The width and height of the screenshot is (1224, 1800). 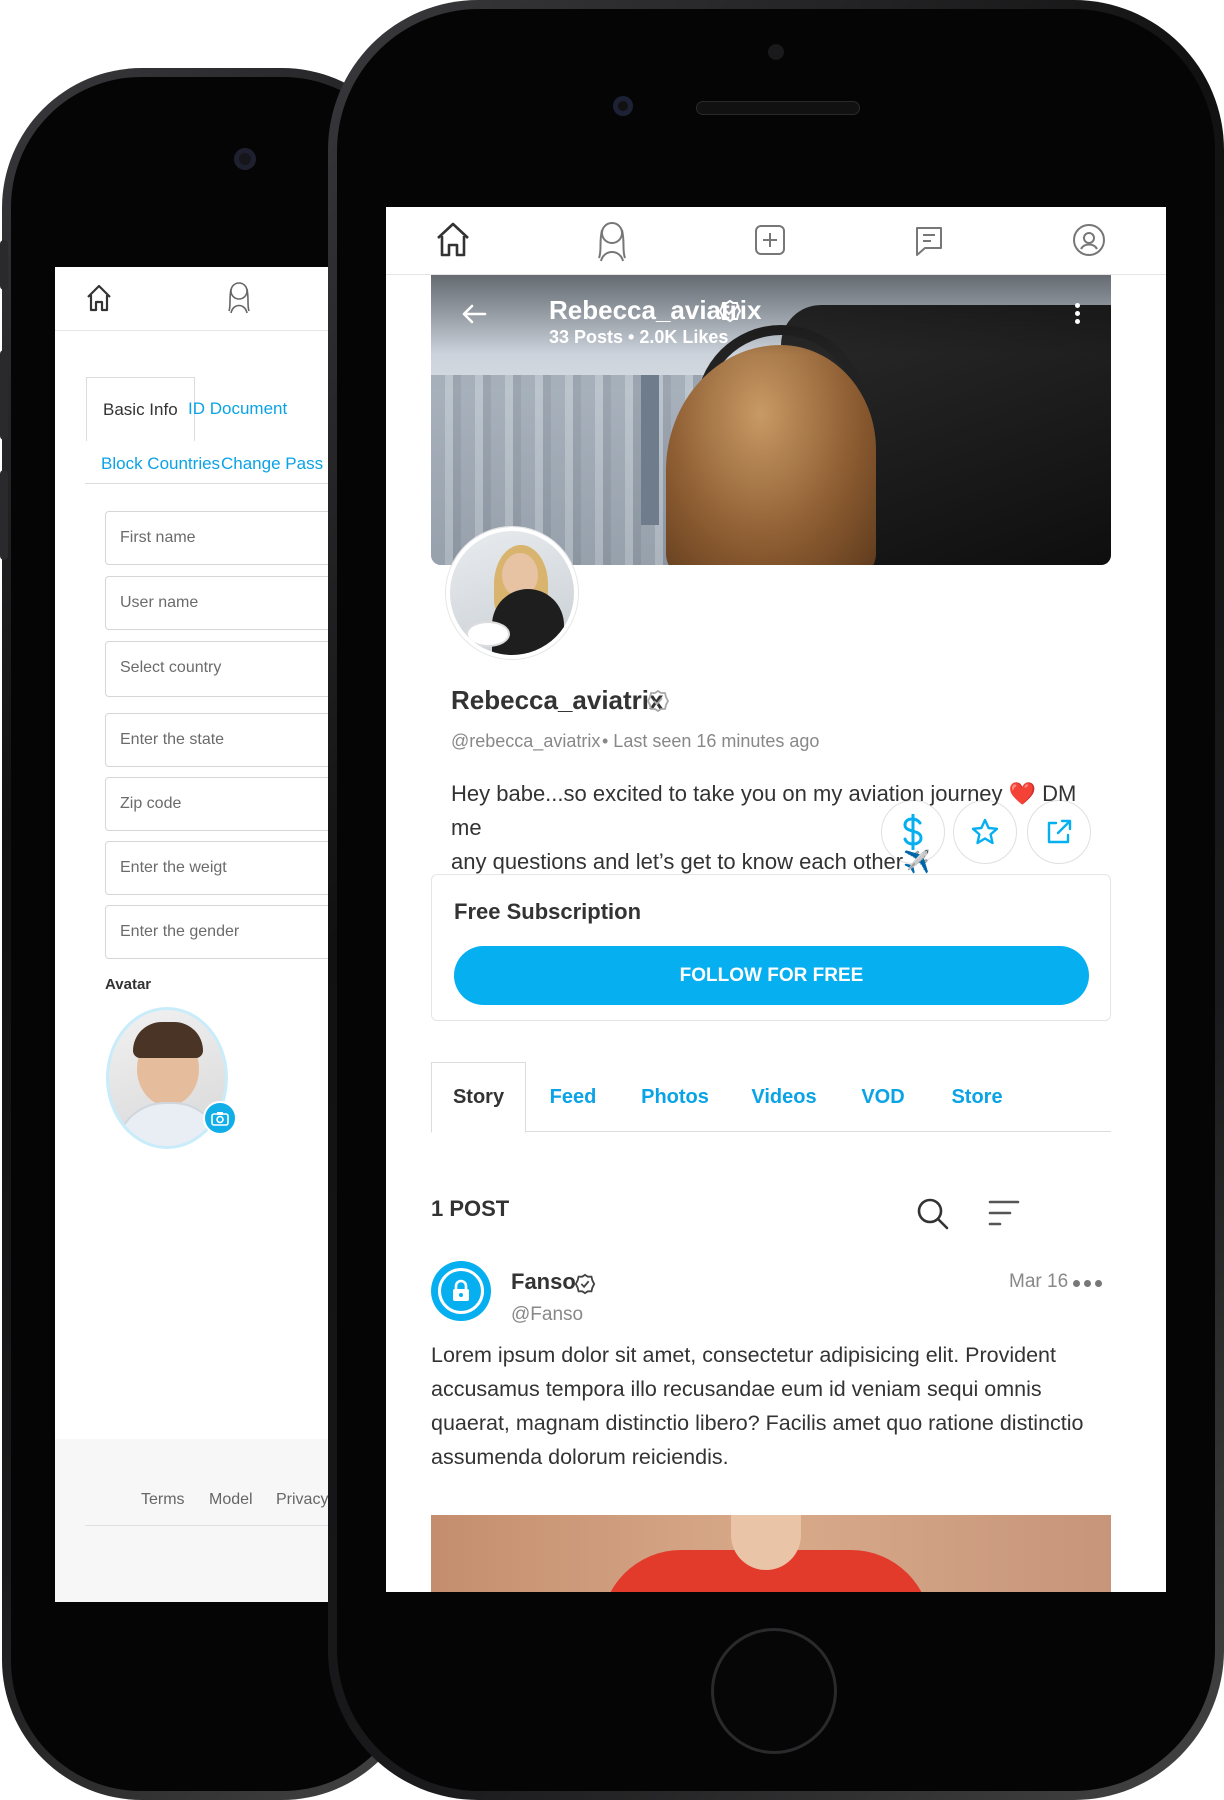 I want to click on account-icon, so click(x=1089, y=240).